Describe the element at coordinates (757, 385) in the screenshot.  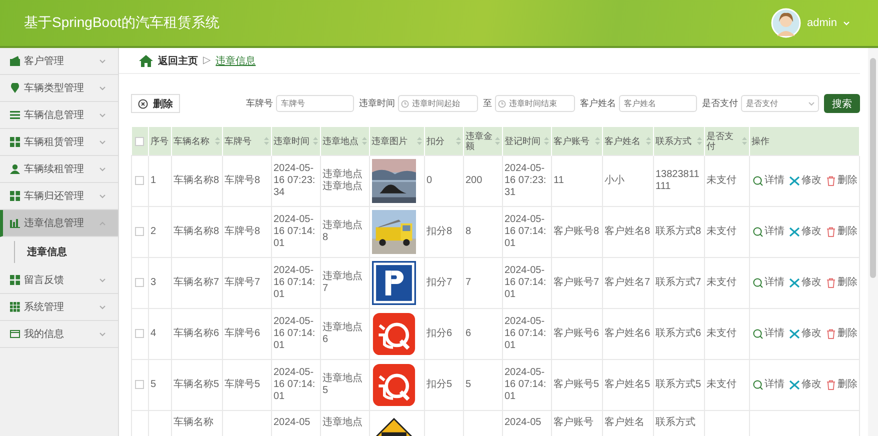
I see `magnifier-icon` at that location.